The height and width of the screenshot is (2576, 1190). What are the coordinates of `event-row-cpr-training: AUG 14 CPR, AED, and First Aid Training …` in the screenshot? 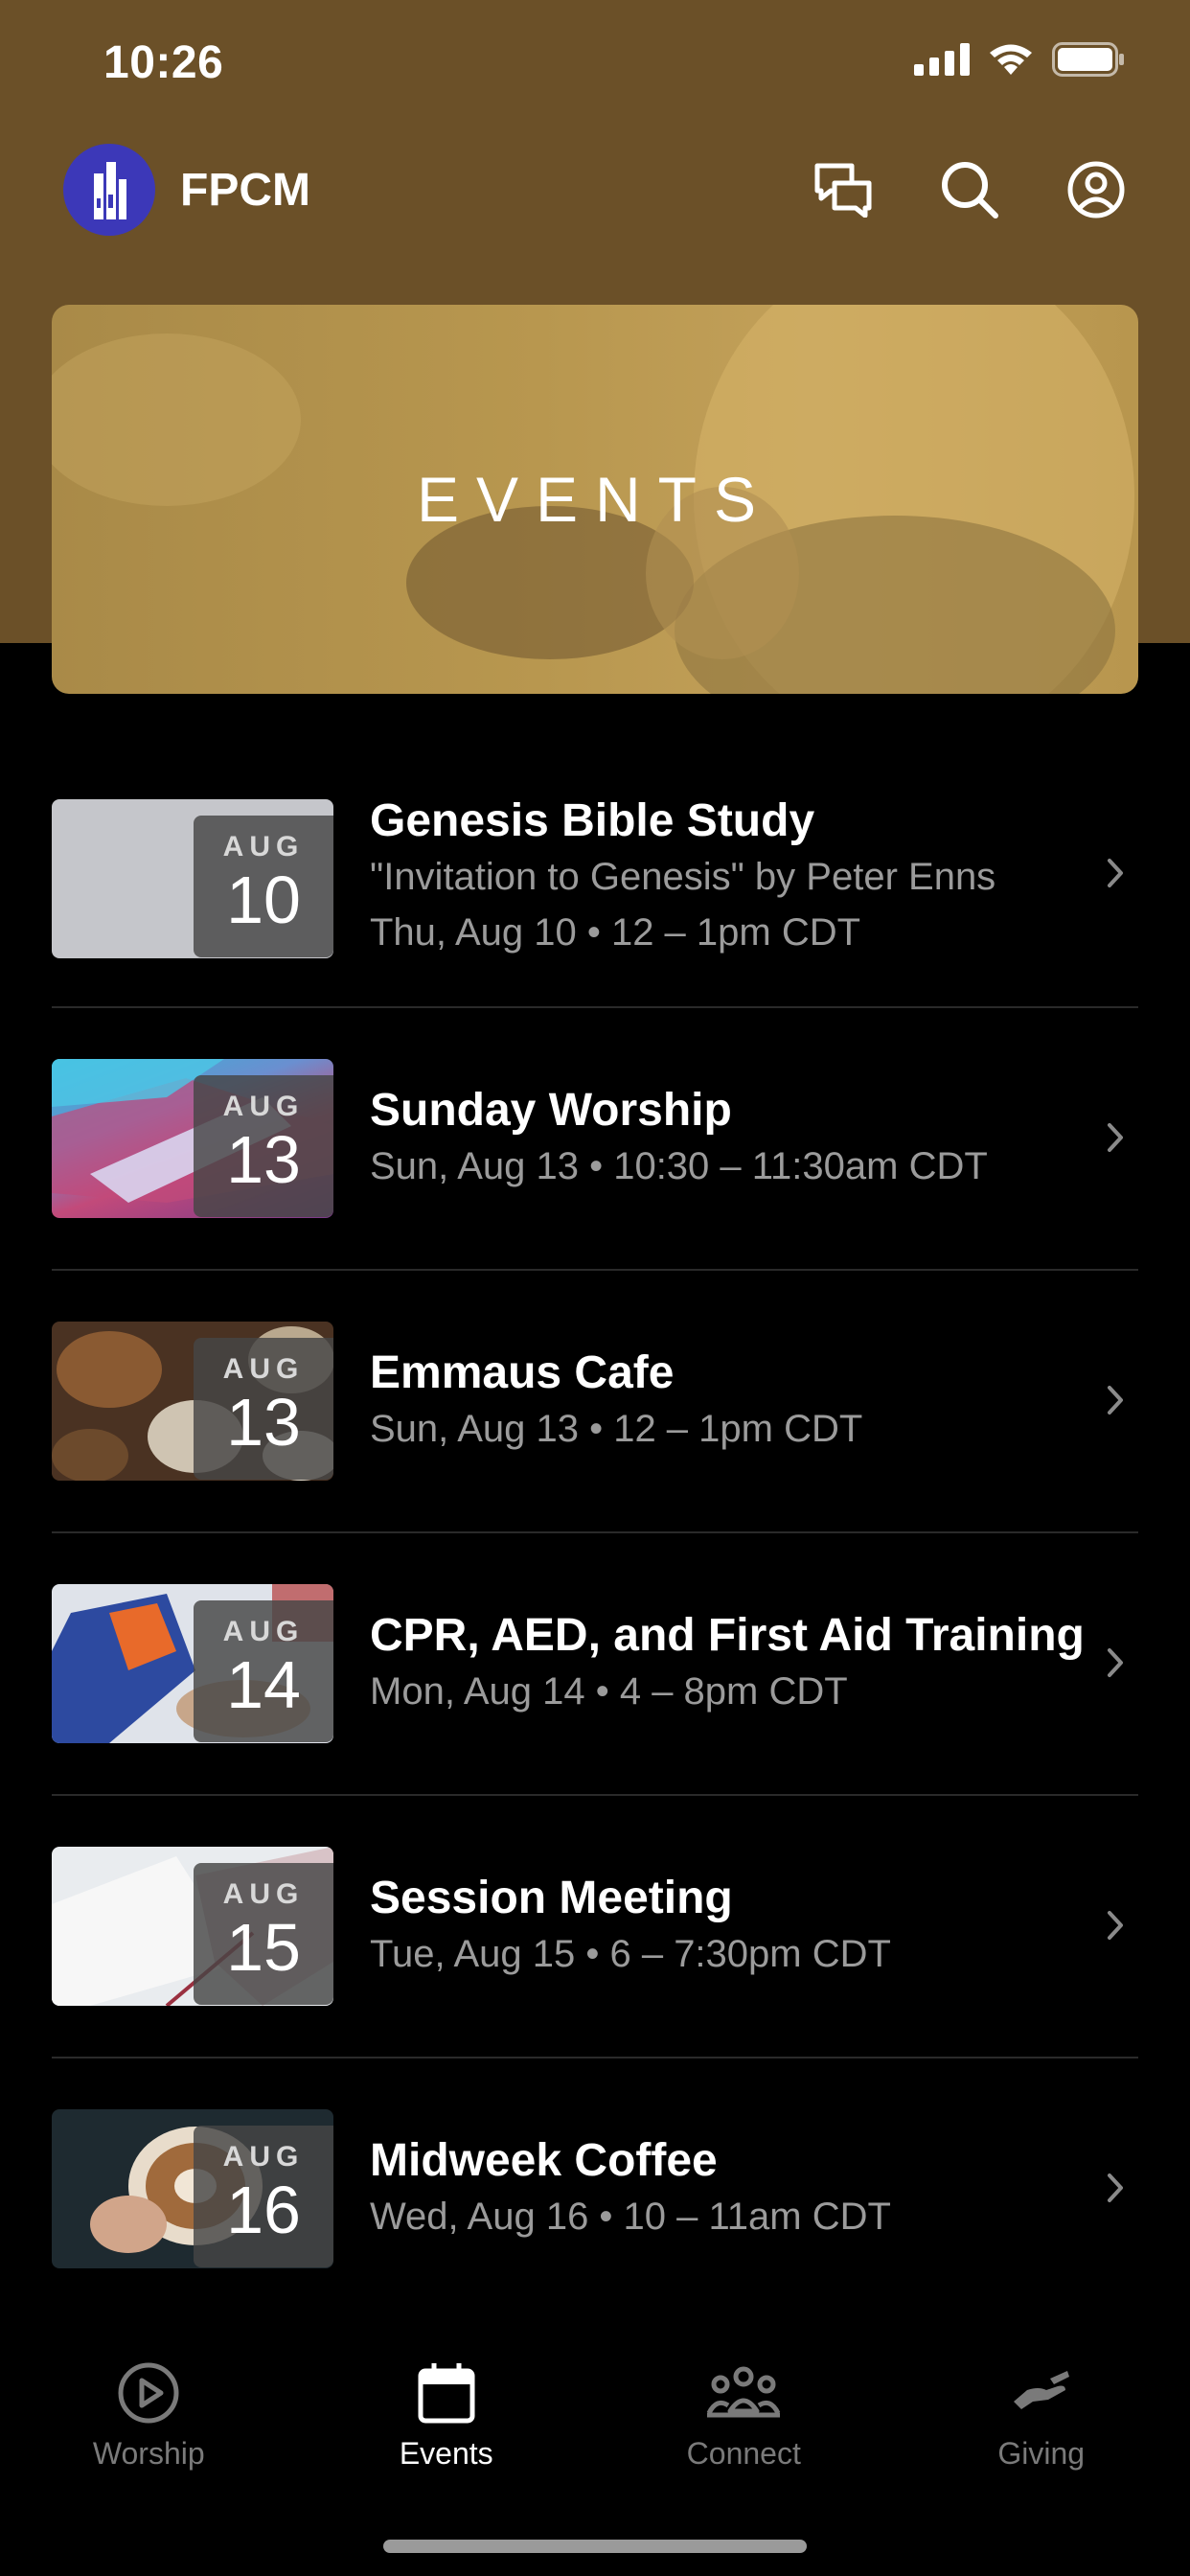 It's located at (595, 1664).